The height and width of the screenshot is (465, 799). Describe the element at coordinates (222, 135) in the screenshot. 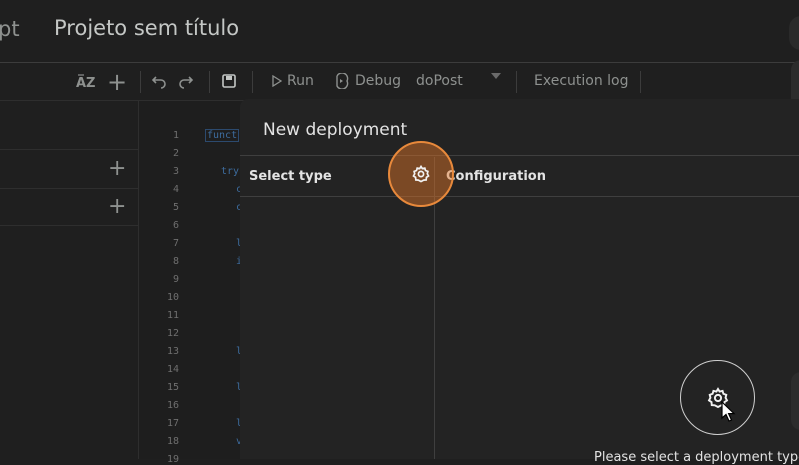

I see `code-token: funct` at that location.